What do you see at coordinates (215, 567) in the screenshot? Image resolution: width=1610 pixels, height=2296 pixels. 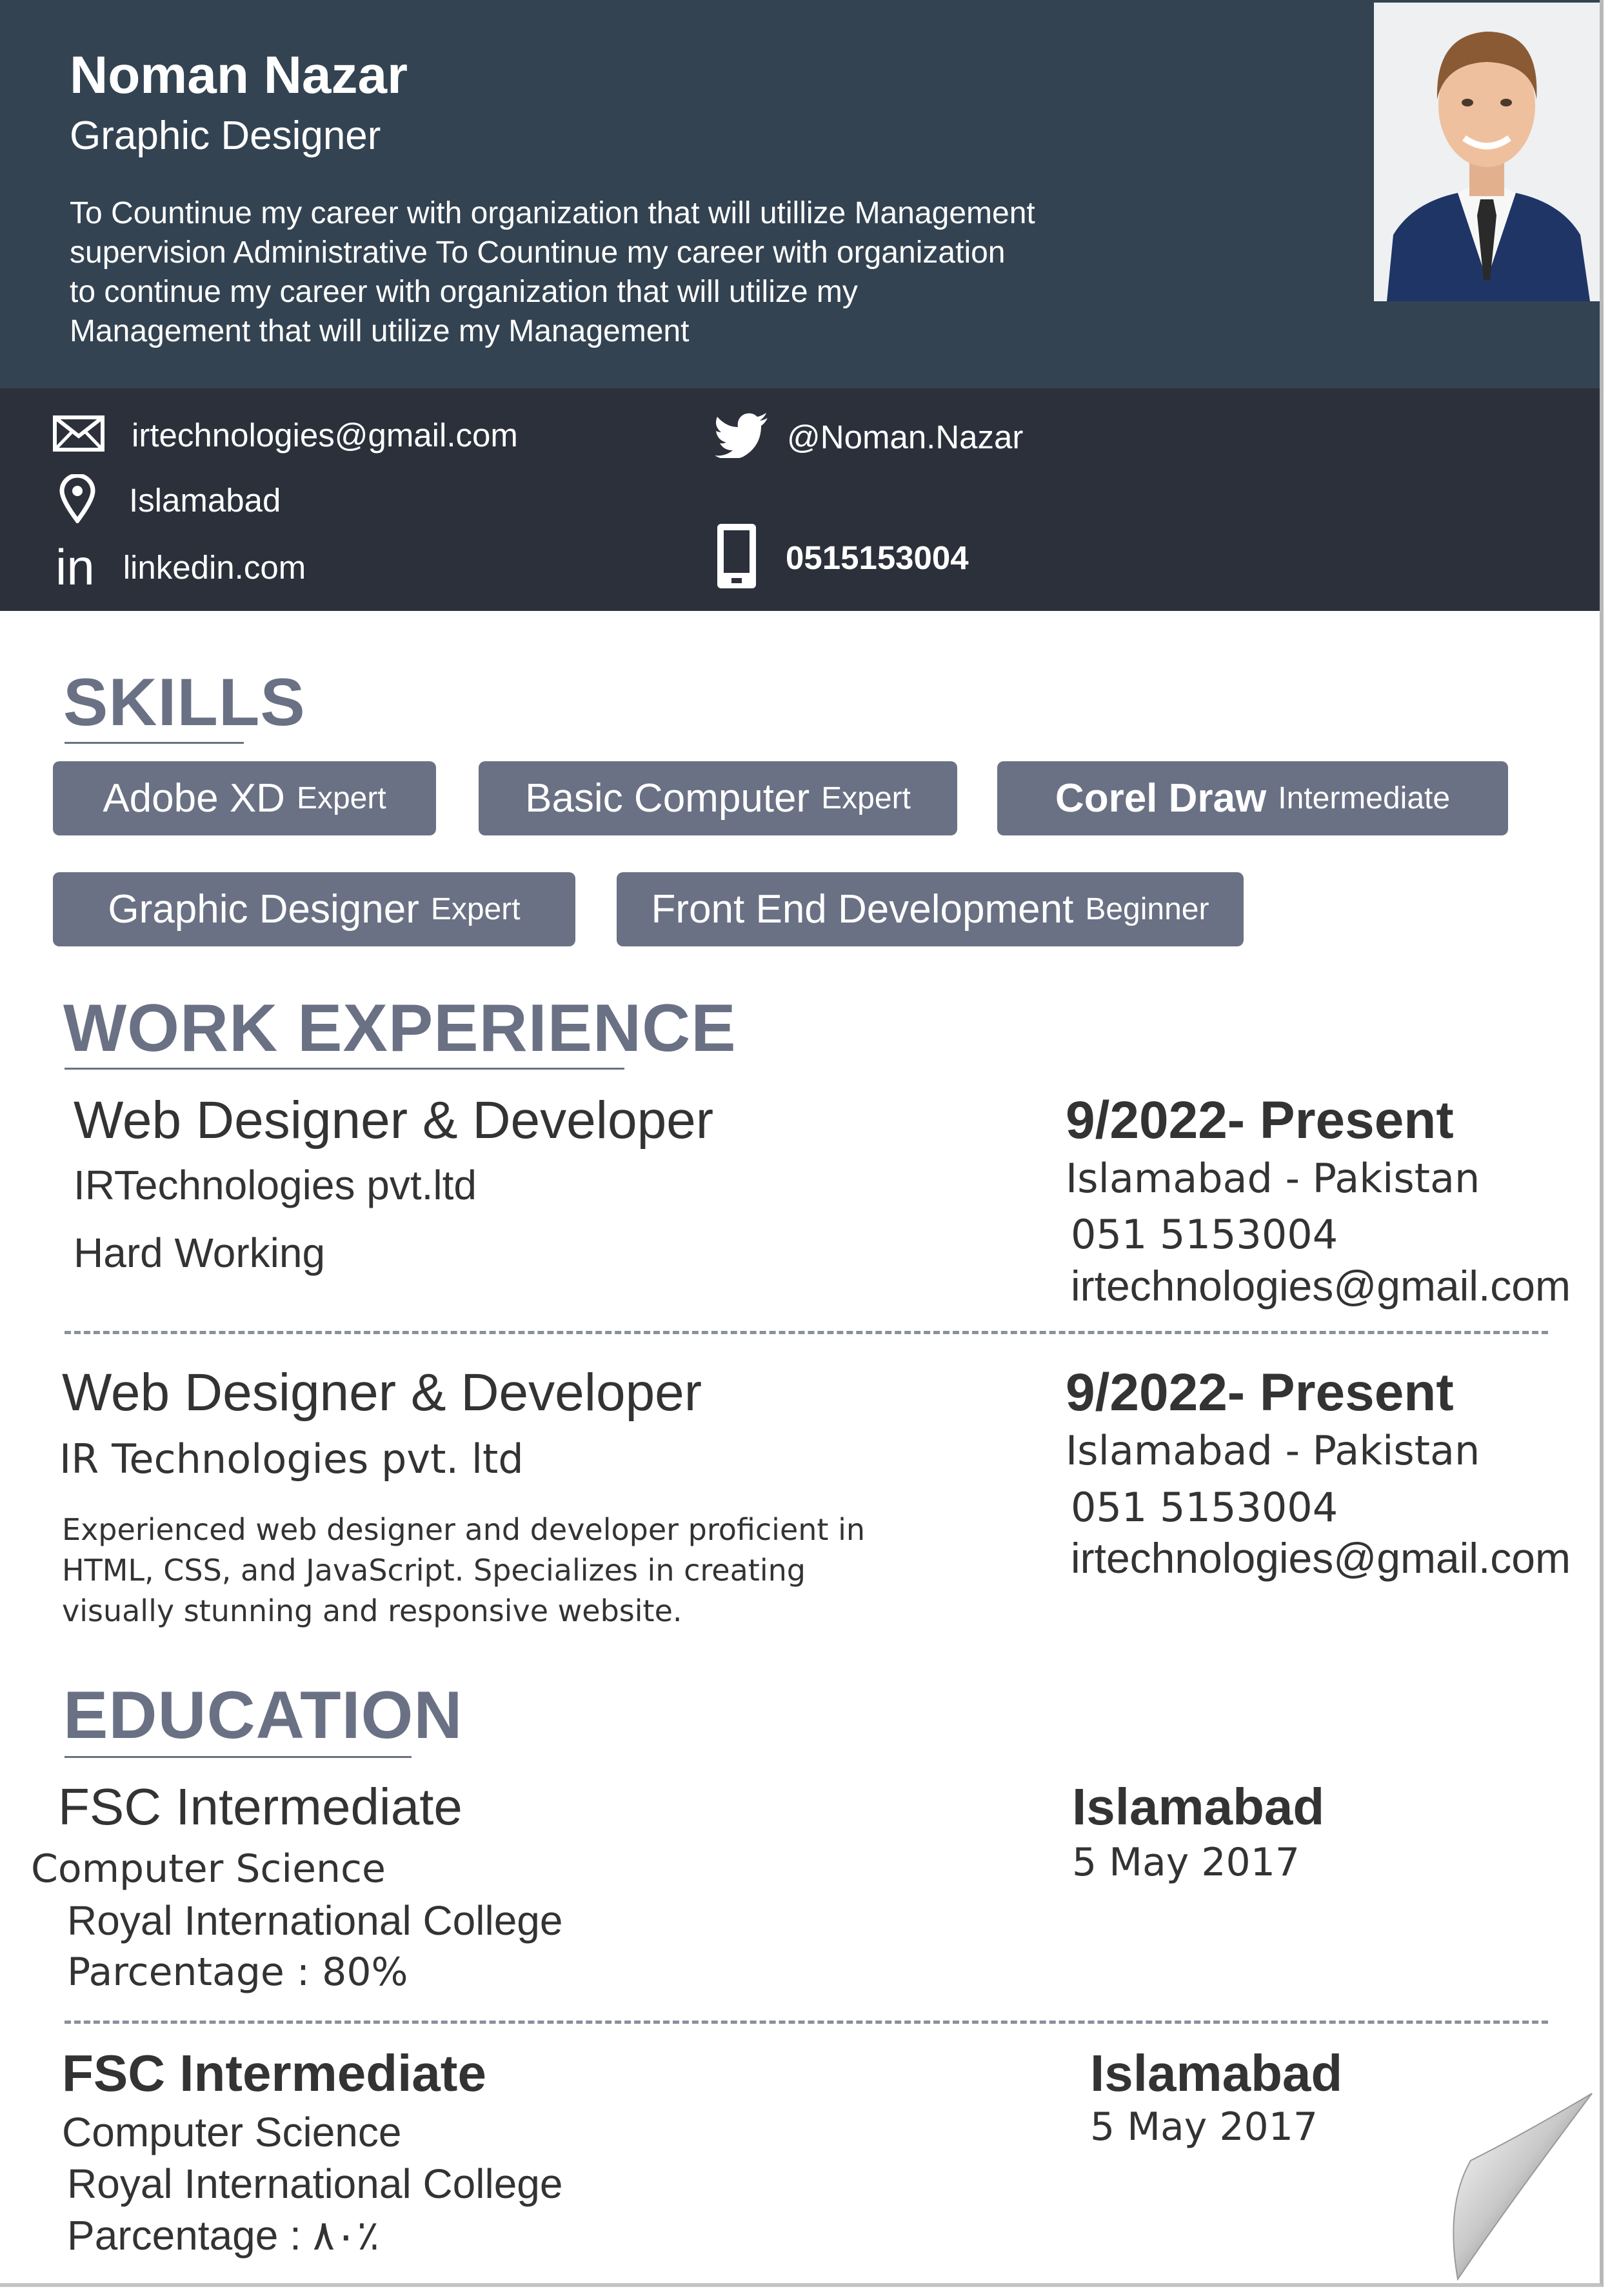 I see `linkedin-text: linkedin.com` at bounding box center [215, 567].